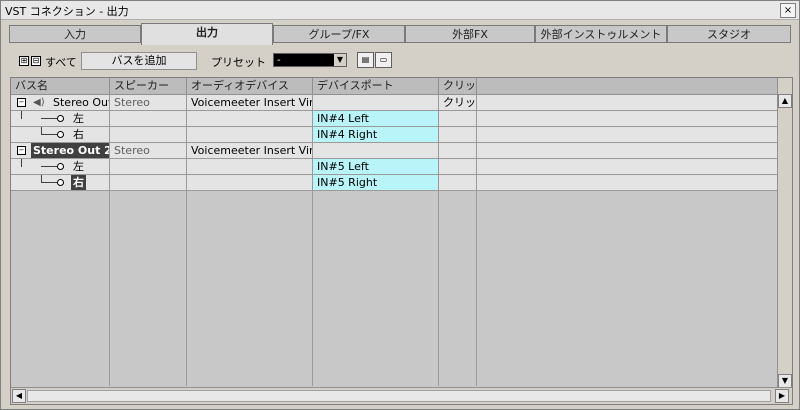 The width and height of the screenshot is (800, 410). Describe the element at coordinates (139, 61) in the screenshot. I see `add-bus-button: バスを追加` at that location.